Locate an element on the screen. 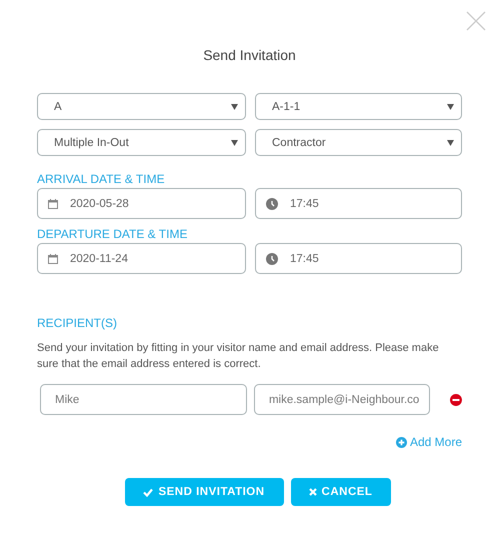 This screenshot has width=502, height=553. instructions-text: Send your invitation by fitting in your visitor name and email address. Please make sure that the email address entered is correct. is located at coordinates (238, 356).